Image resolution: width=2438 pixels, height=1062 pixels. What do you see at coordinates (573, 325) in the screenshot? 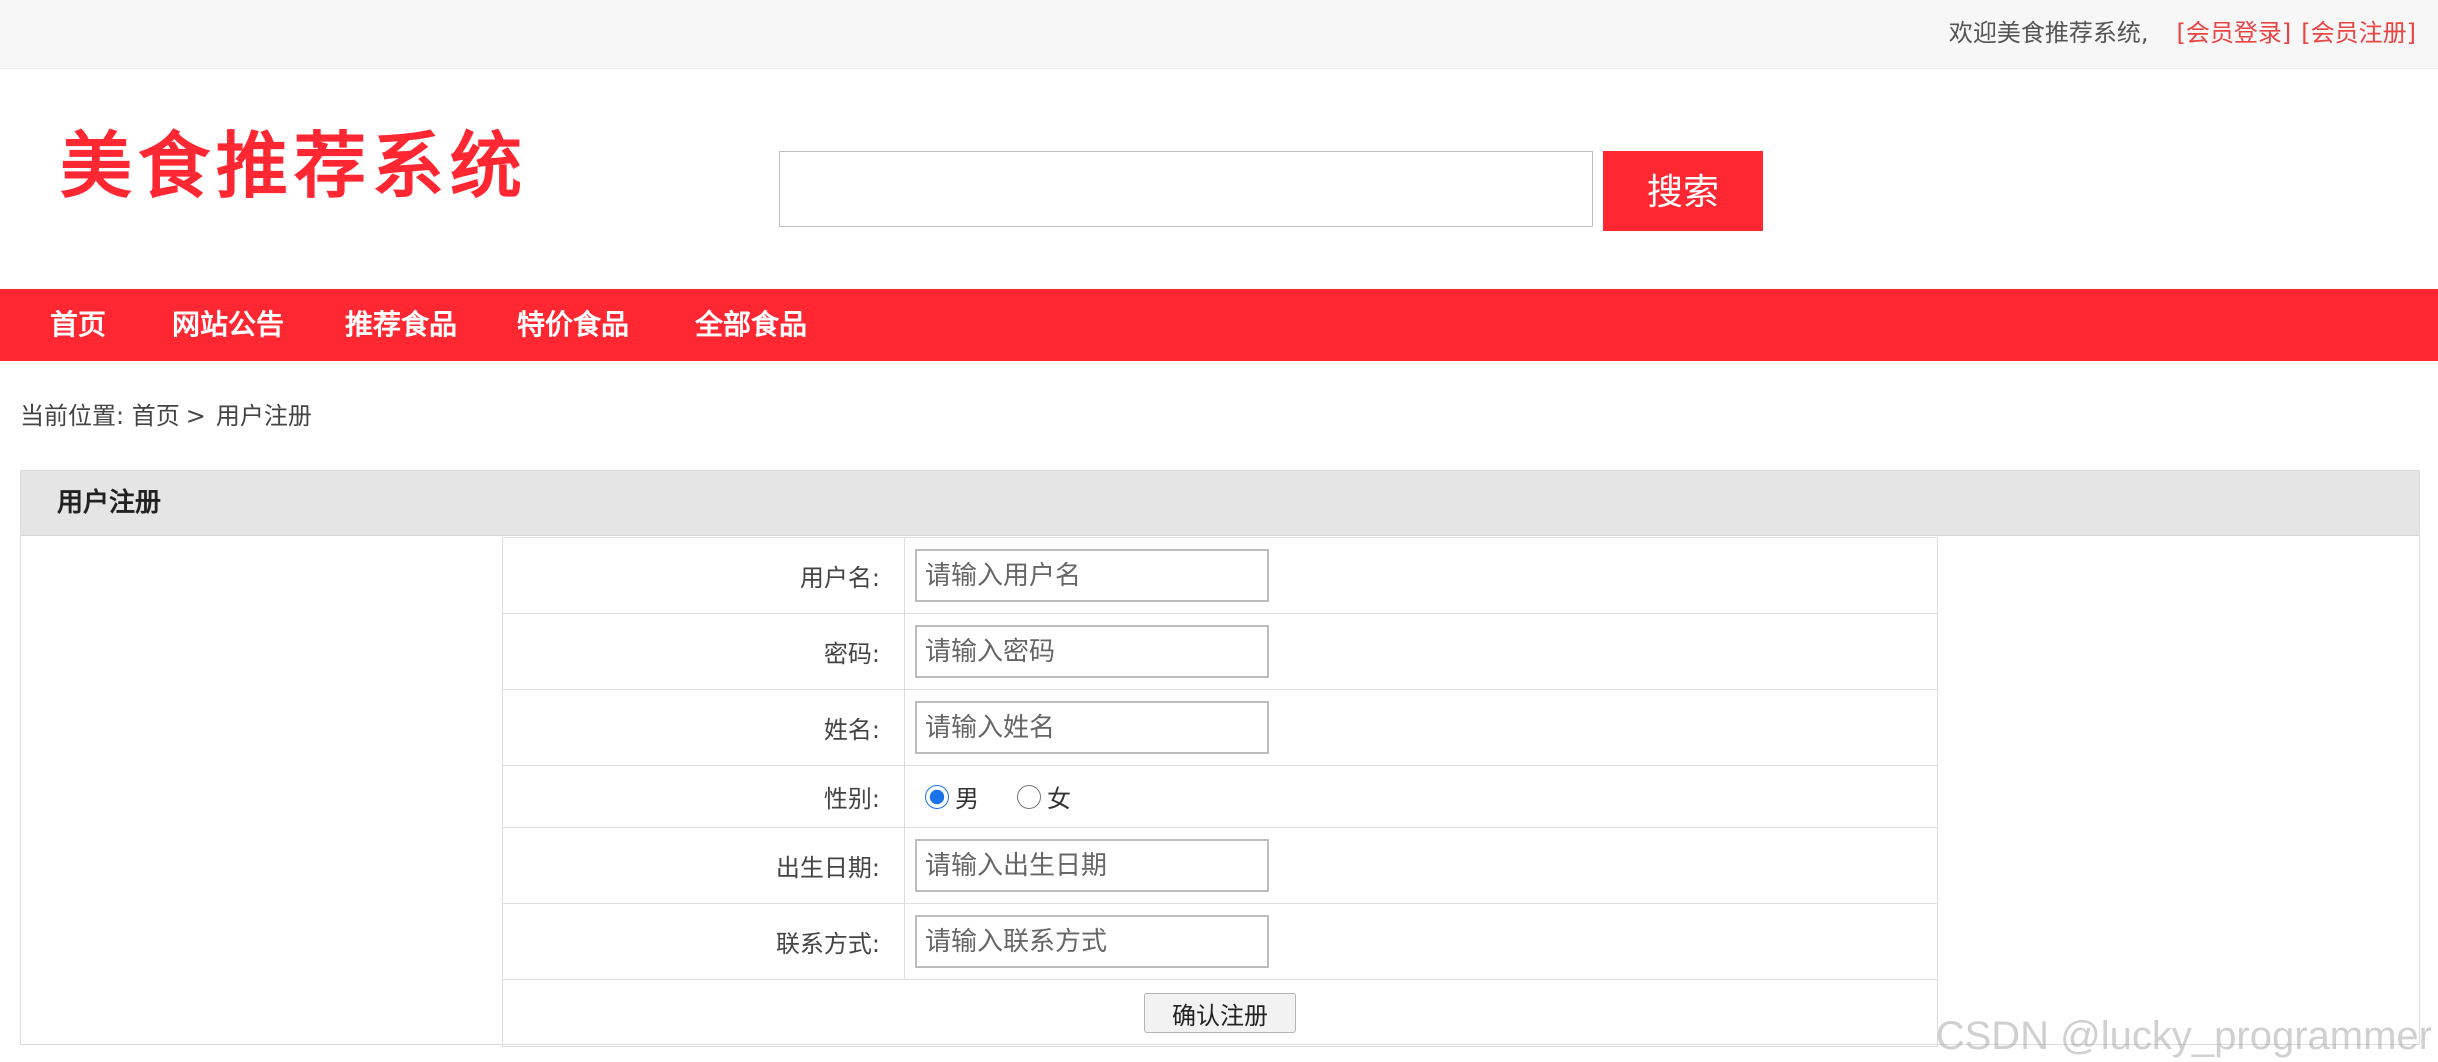
I see `nav-item-specials: 特价食品` at bounding box center [573, 325].